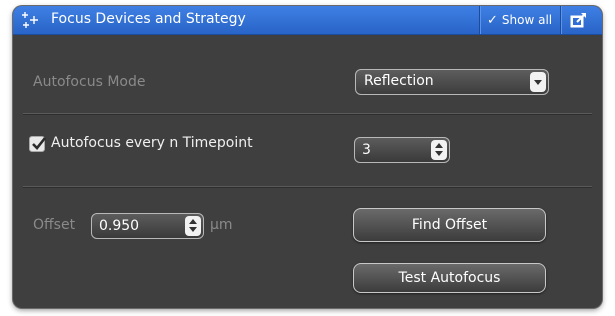 The width and height of the screenshot is (615, 316). Describe the element at coordinates (366, 150) in the screenshot. I see `timepoint-value: 3` at that location.